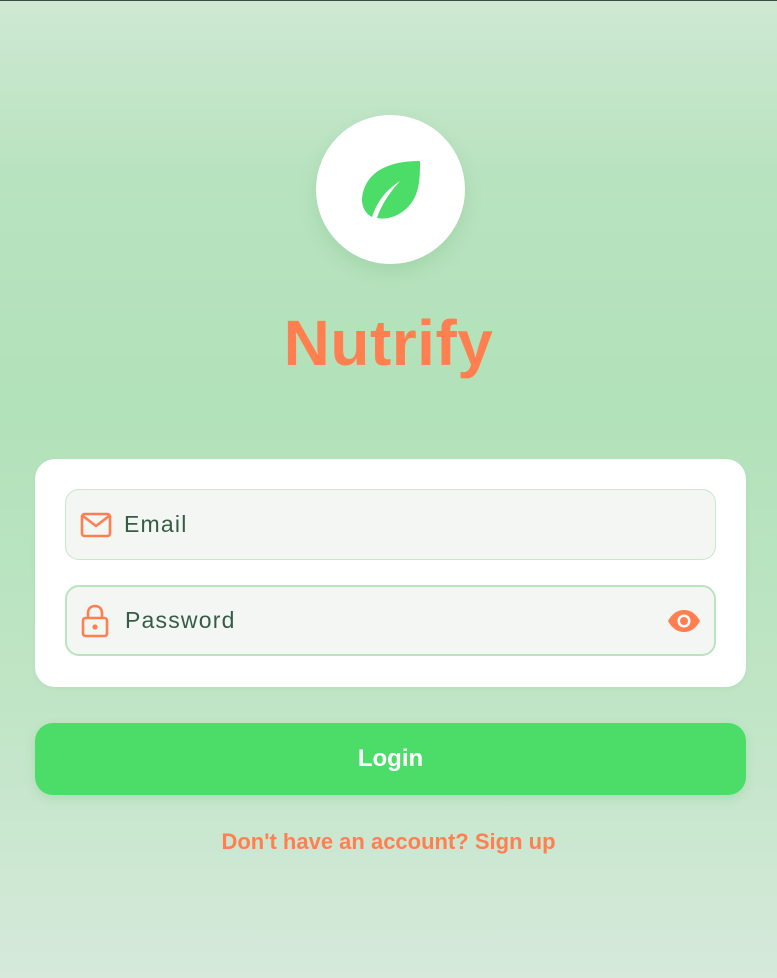 This screenshot has height=978, width=777. What do you see at coordinates (96, 524) in the screenshot?
I see `mail-icon` at bounding box center [96, 524].